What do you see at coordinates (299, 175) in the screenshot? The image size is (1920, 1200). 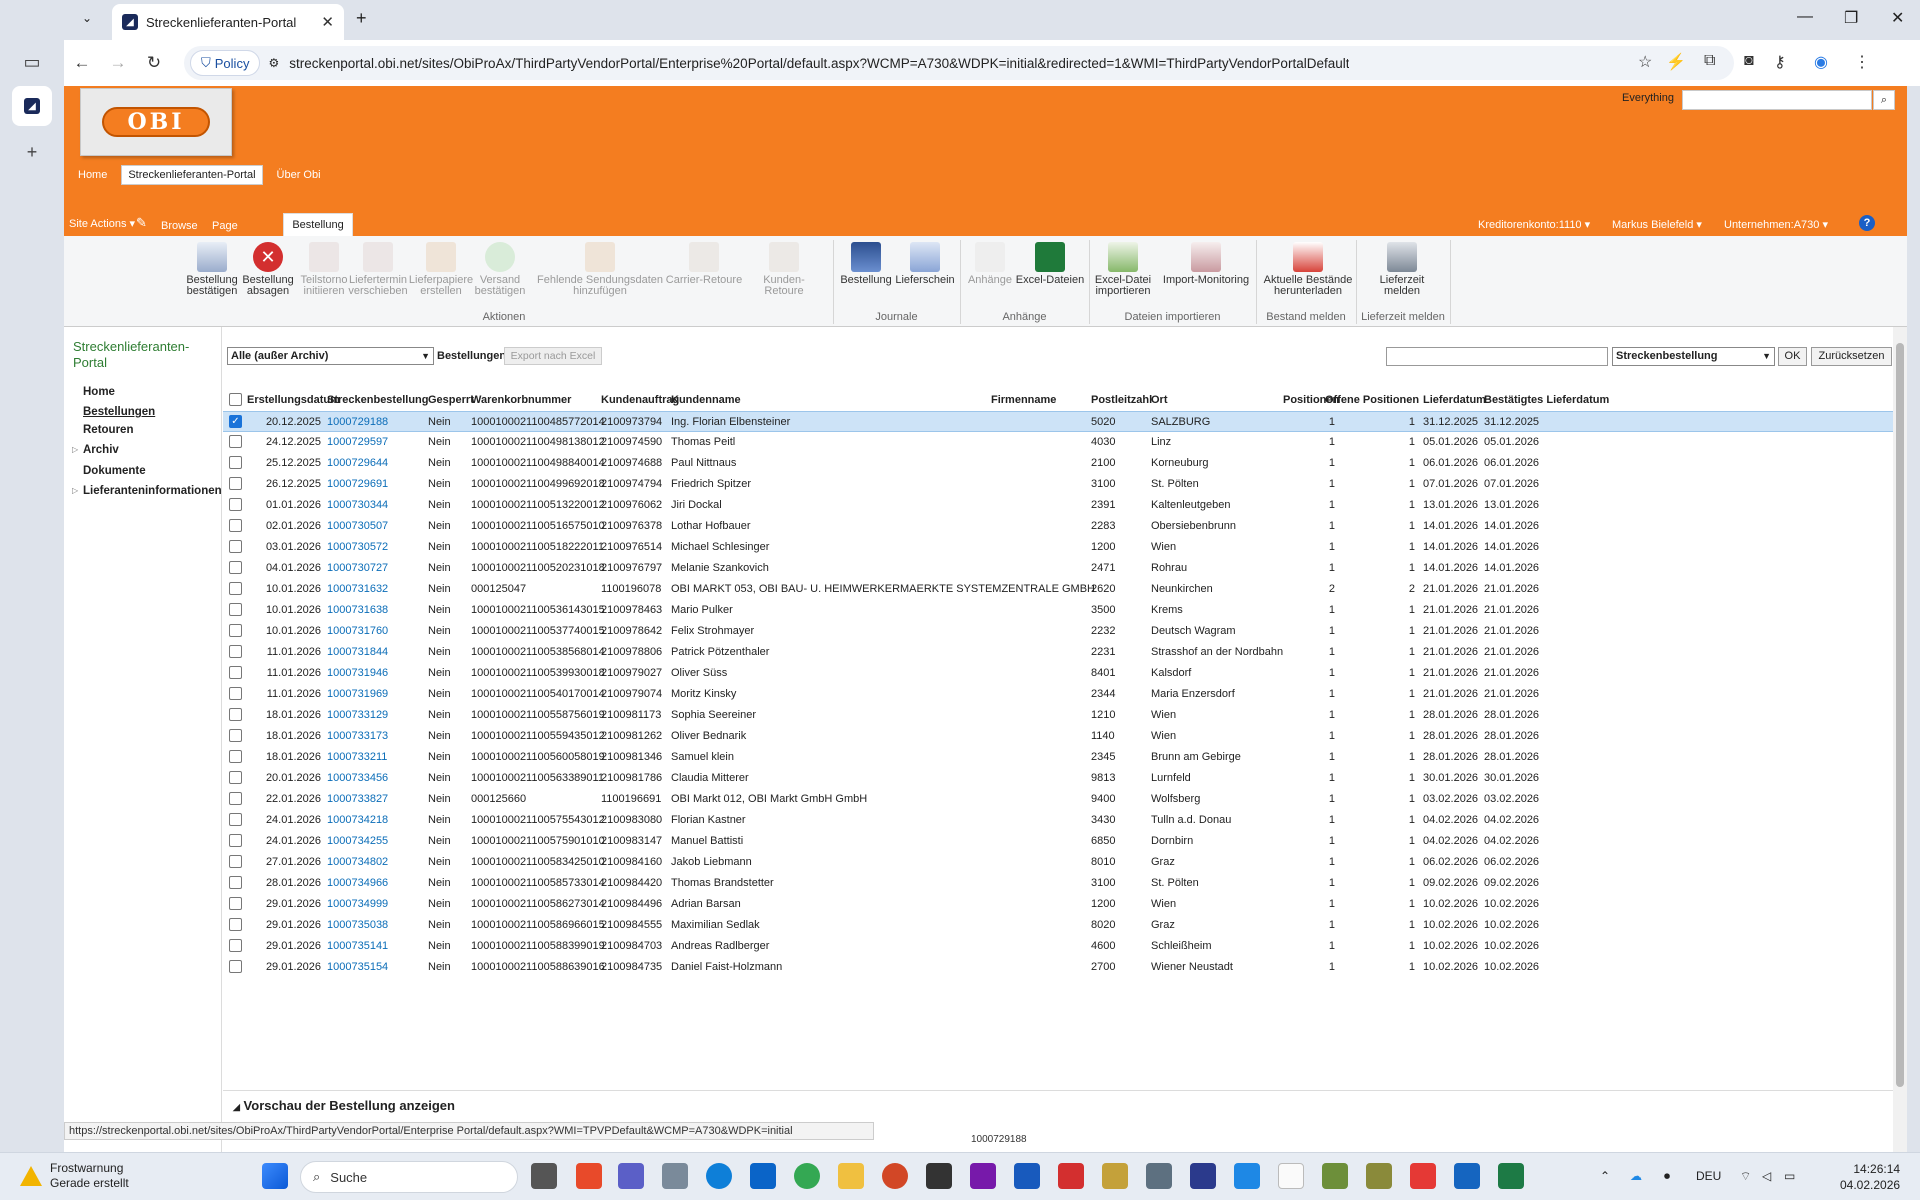 I see `topnav-ueber-obi: Über Obi` at bounding box center [299, 175].